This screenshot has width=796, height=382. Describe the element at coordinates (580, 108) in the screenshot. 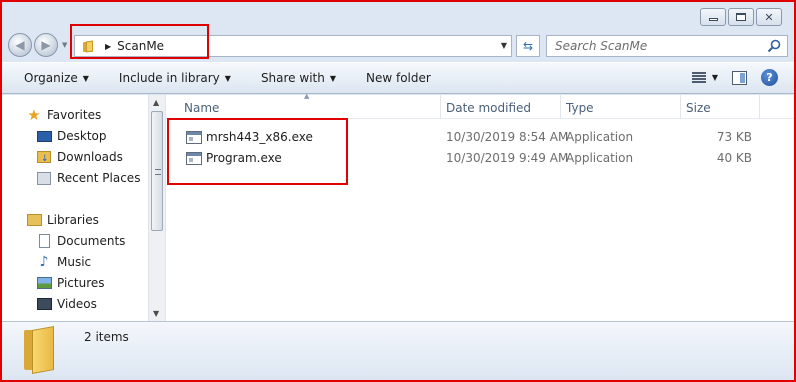

I see `column-type: Type` at that location.